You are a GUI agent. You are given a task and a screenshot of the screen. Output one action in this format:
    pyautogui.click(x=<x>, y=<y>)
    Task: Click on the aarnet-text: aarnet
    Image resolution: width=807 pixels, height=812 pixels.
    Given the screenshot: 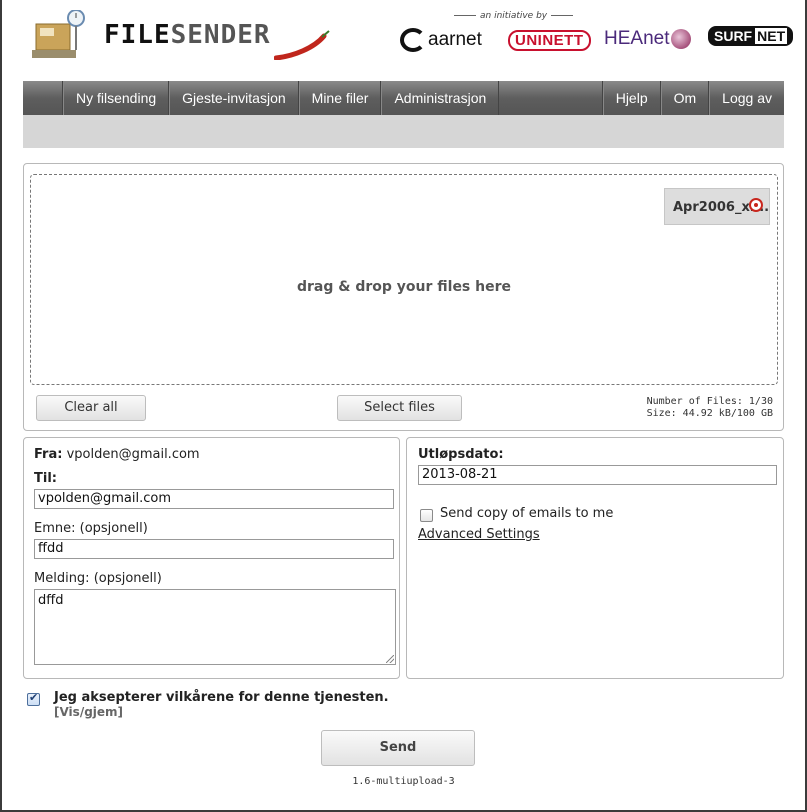 What is the action you would take?
    pyautogui.click(x=455, y=40)
    